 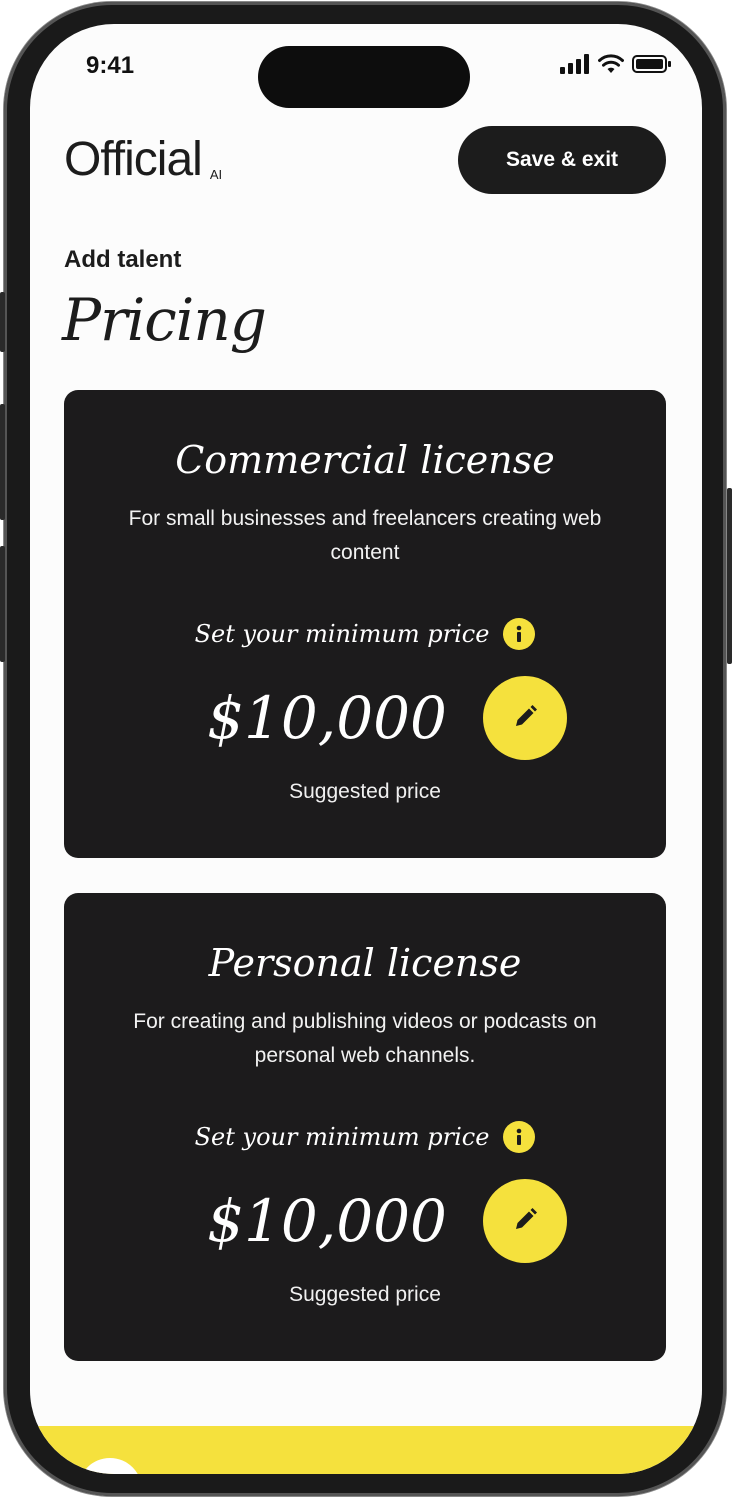 What do you see at coordinates (110, 65) in the screenshot?
I see `status-time: 9:41` at bounding box center [110, 65].